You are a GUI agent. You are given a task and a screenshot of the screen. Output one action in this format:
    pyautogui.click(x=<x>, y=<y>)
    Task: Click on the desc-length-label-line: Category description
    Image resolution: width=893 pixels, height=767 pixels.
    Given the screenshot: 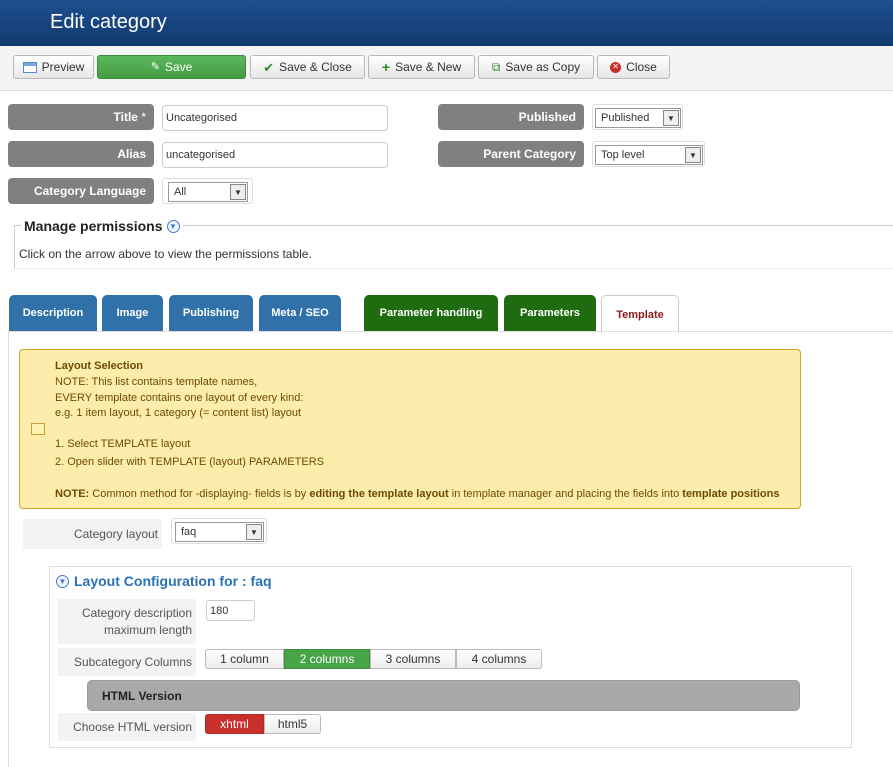 What is the action you would take?
    pyautogui.click(x=136, y=613)
    